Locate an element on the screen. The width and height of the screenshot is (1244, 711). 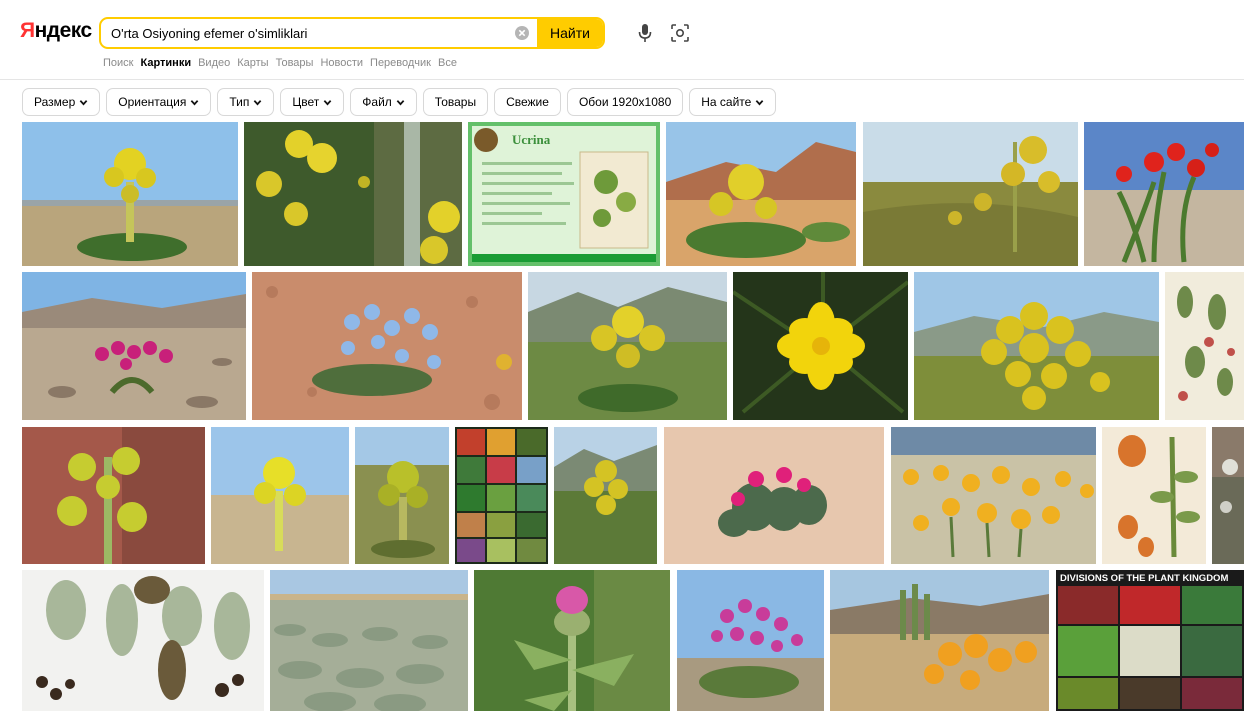
filter-label: Размер is located at coordinates (55, 102).